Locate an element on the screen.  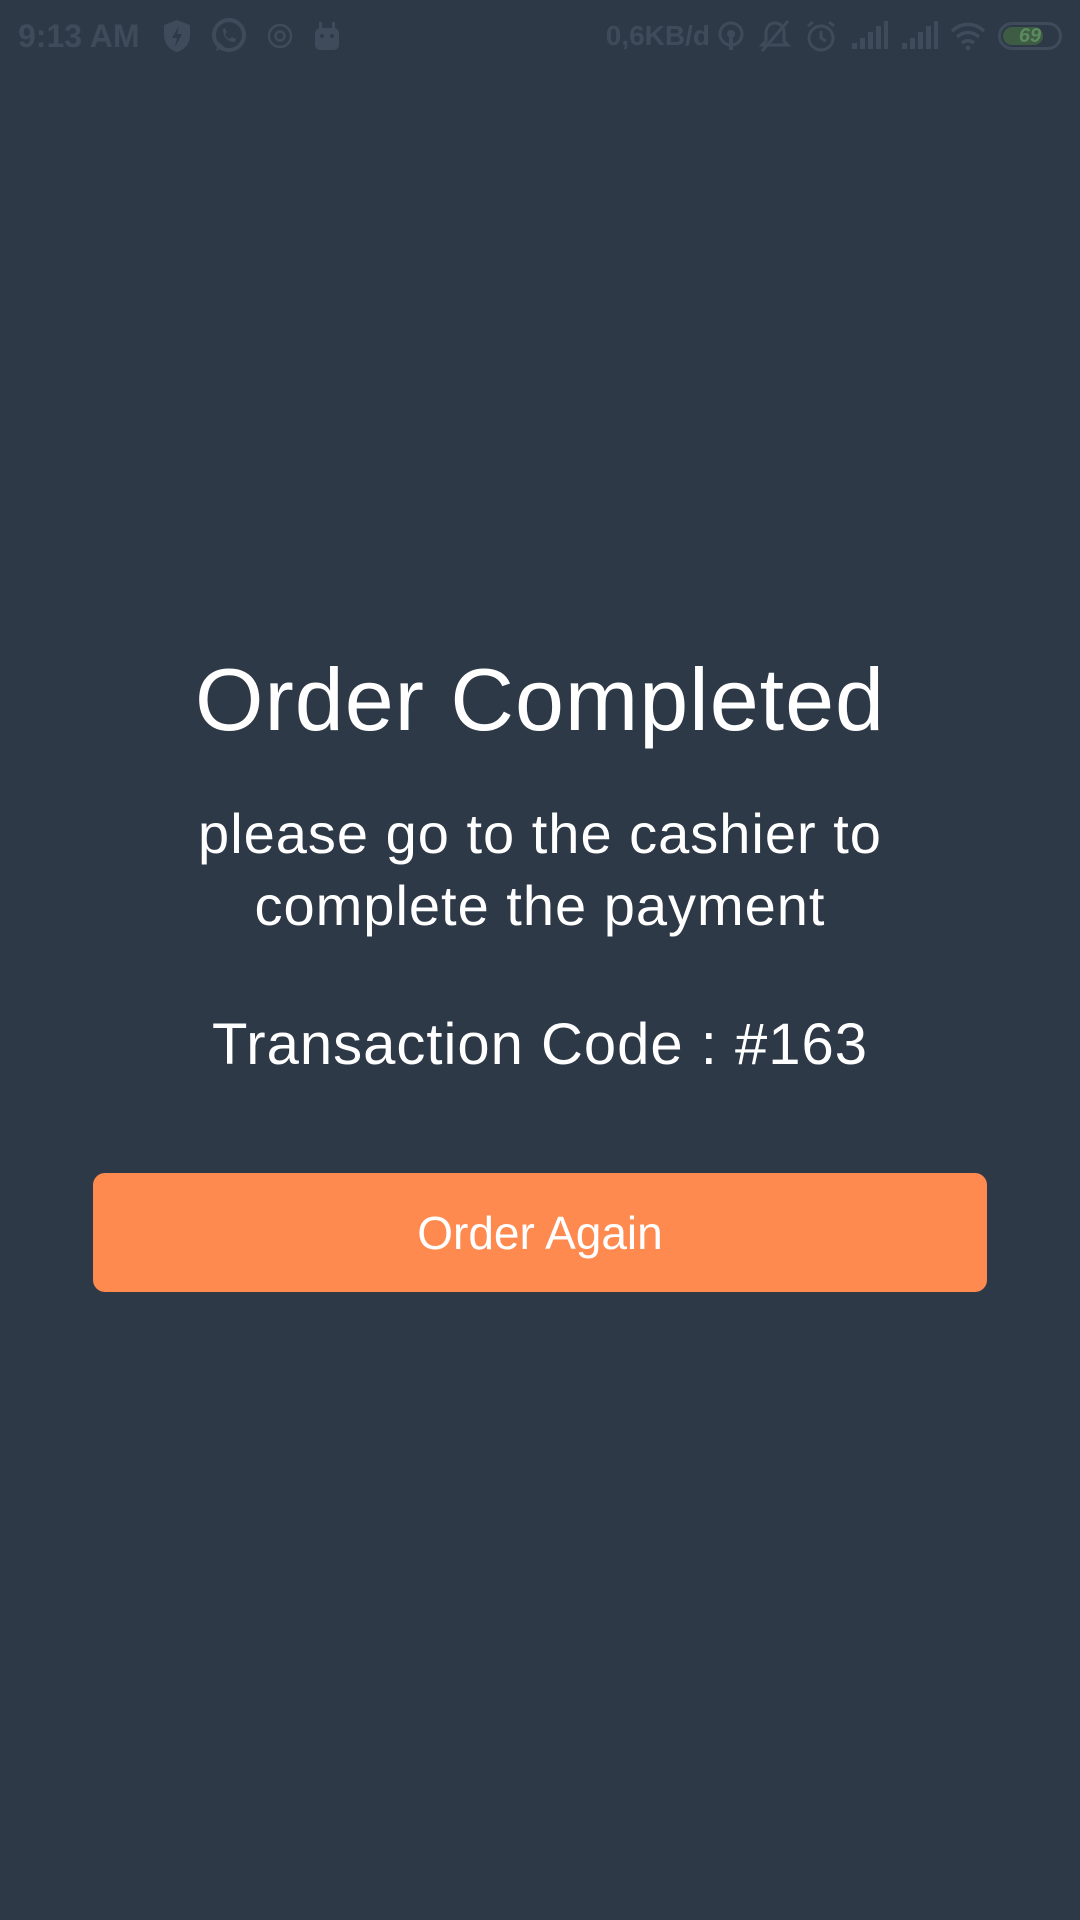
page-title: Order Completed is located at coordinates (540, 699).